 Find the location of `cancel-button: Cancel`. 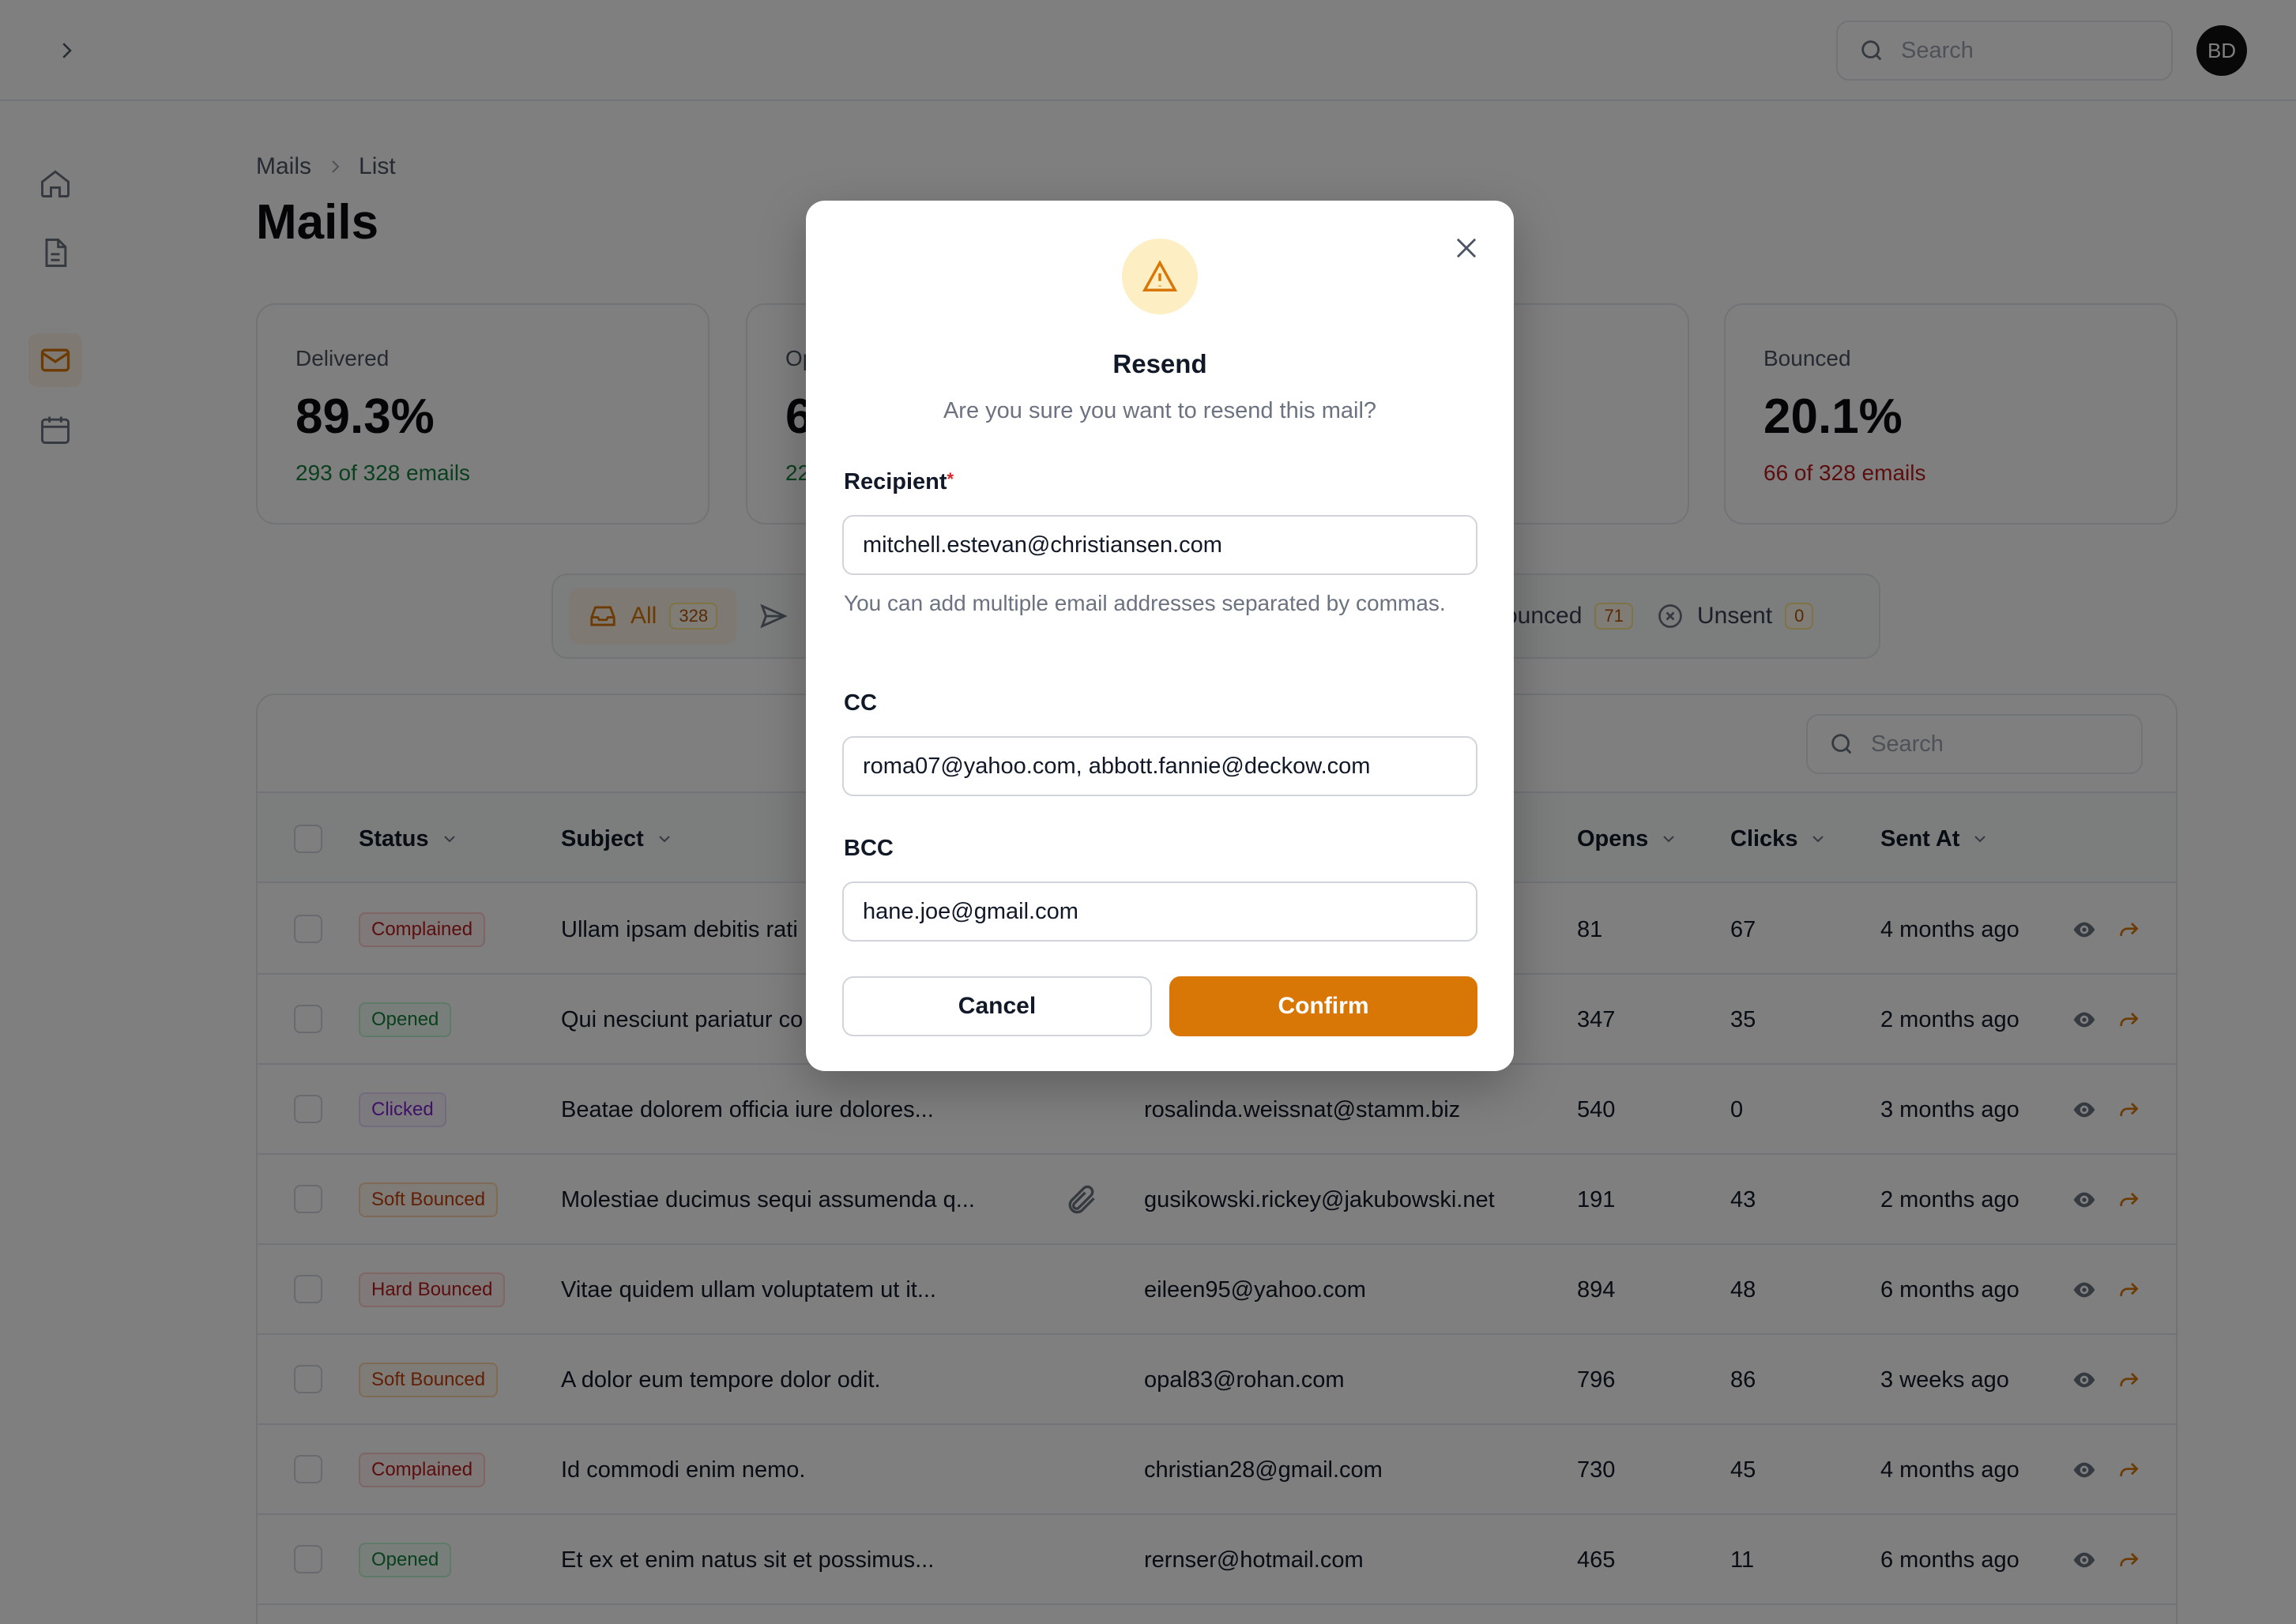

cancel-button: Cancel is located at coordinates (997, 1006).